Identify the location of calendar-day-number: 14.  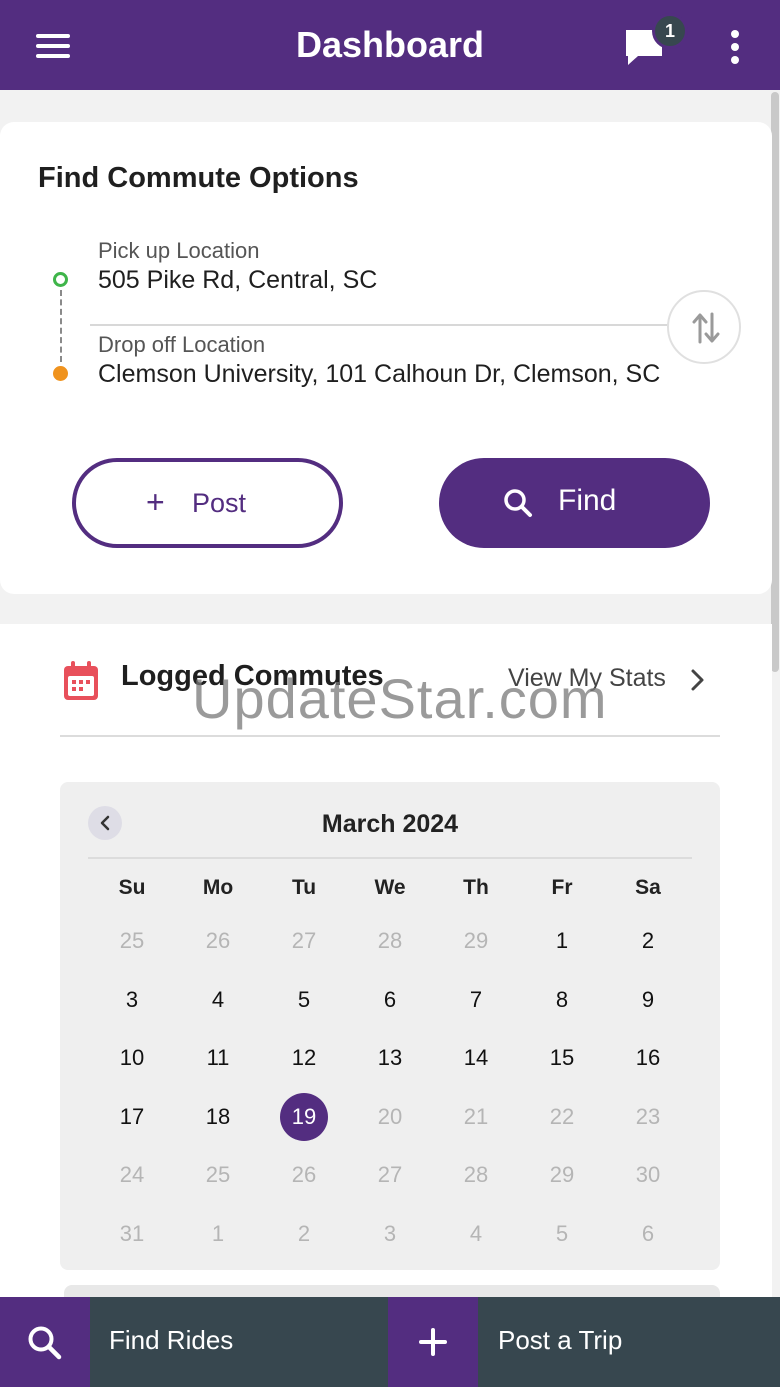
(476, 1058).